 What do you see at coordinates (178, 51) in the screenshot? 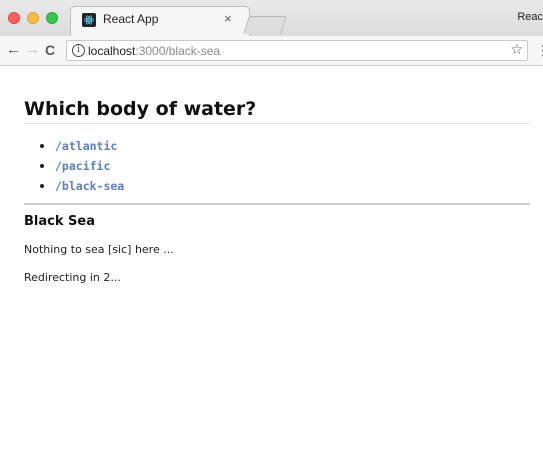
I see `url-path: :3000/black-sea` at bounding box center [178, 51].